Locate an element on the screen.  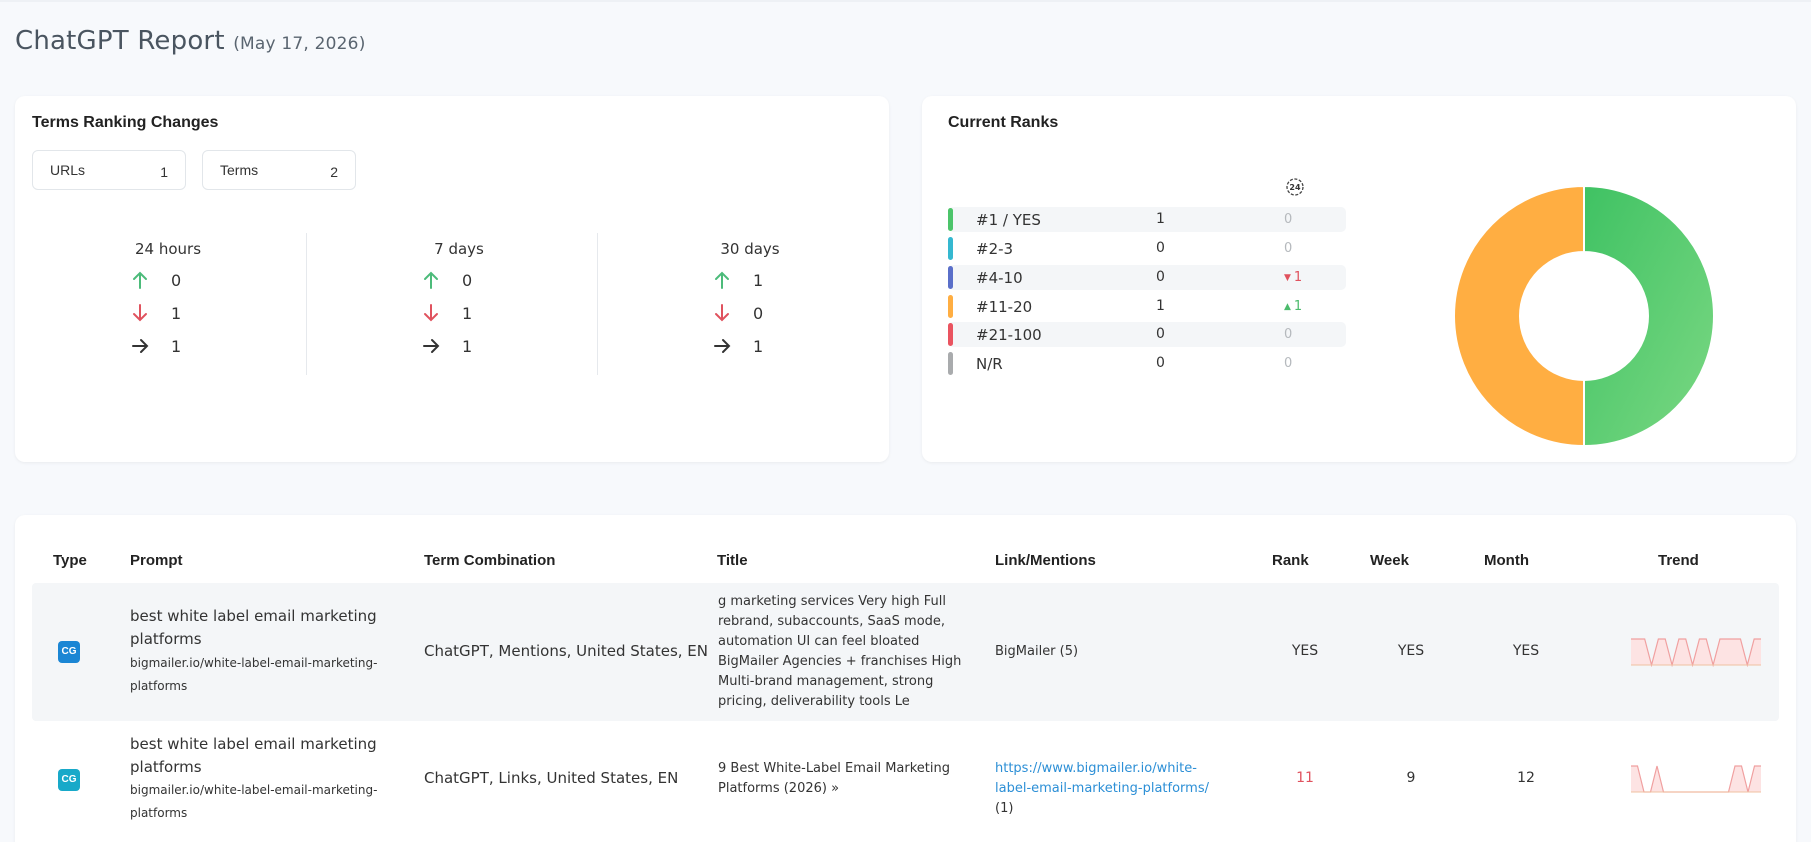
rank-label: N/R is located at coordinates (989, 364).